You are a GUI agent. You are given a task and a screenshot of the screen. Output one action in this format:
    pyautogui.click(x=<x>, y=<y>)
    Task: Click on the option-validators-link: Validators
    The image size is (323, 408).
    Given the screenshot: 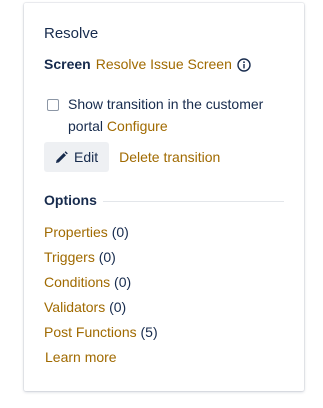 What is the action you would take?
    pyautogui.click(x=74, y=307)
    